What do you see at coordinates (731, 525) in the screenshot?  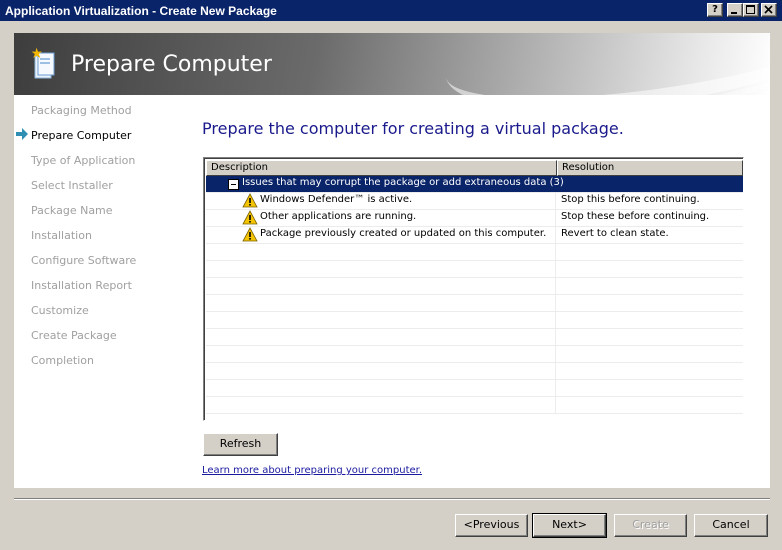 I see `cancel-button: Cancel` at bounding box center [731, 525].